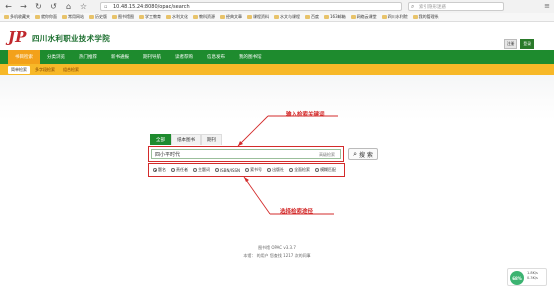  What do you see at coordinates (277, 255) in the screenshot?
I see `footer-stats: 本馆： 的用户 您查找 1217 次的同事` at bounding box center [277, 255].